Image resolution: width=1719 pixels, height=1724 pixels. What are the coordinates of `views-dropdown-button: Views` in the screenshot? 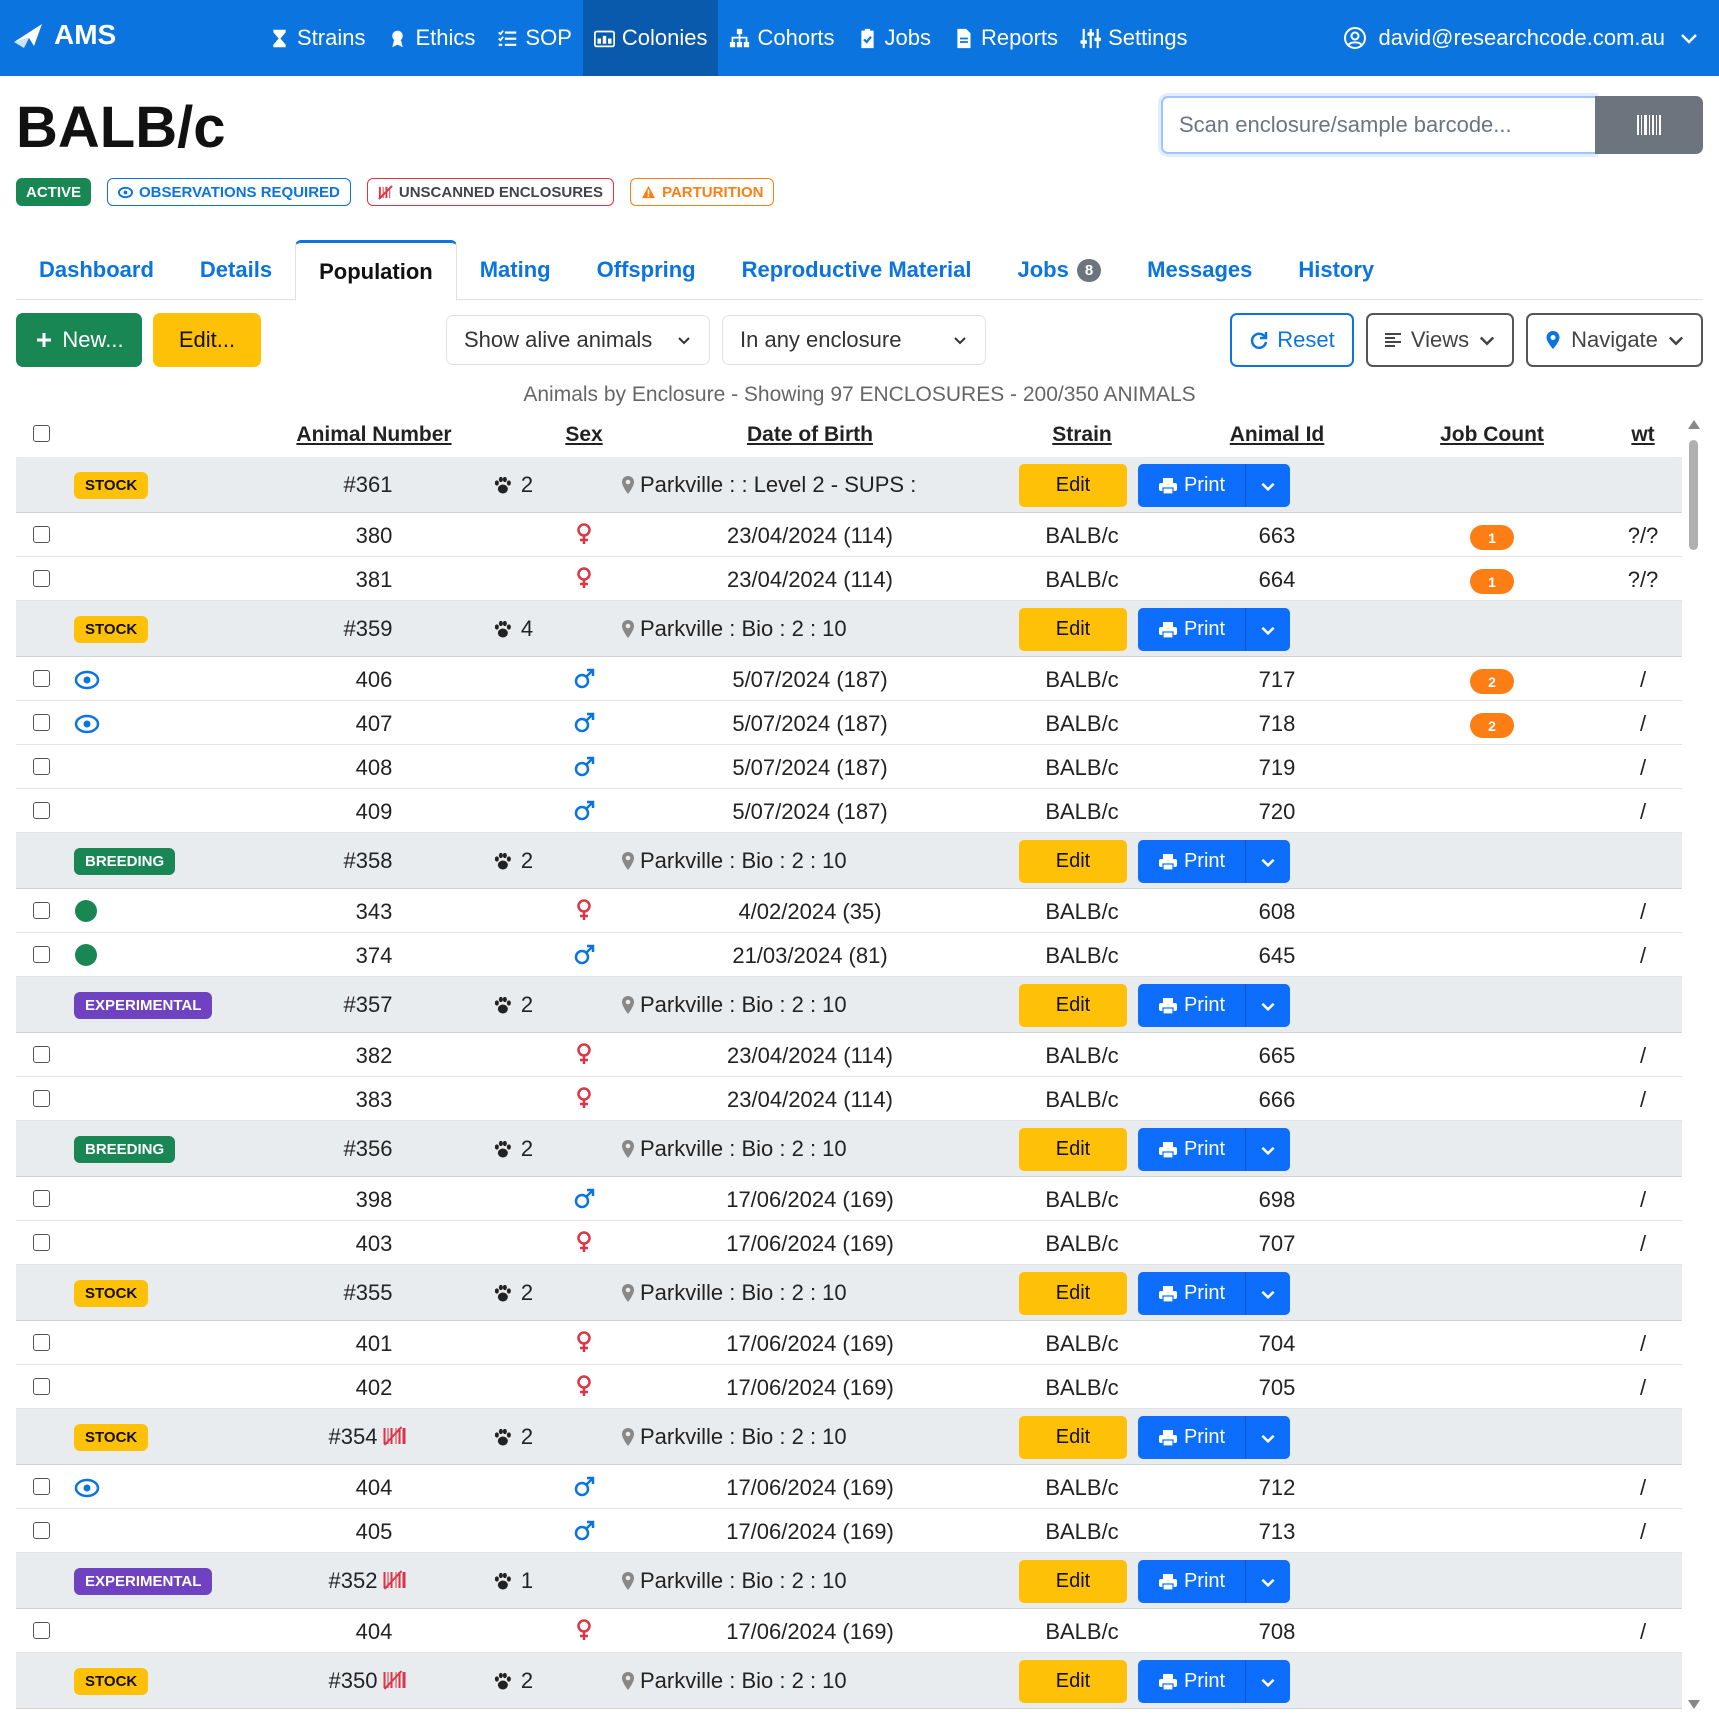 It's located at (1440, 340).